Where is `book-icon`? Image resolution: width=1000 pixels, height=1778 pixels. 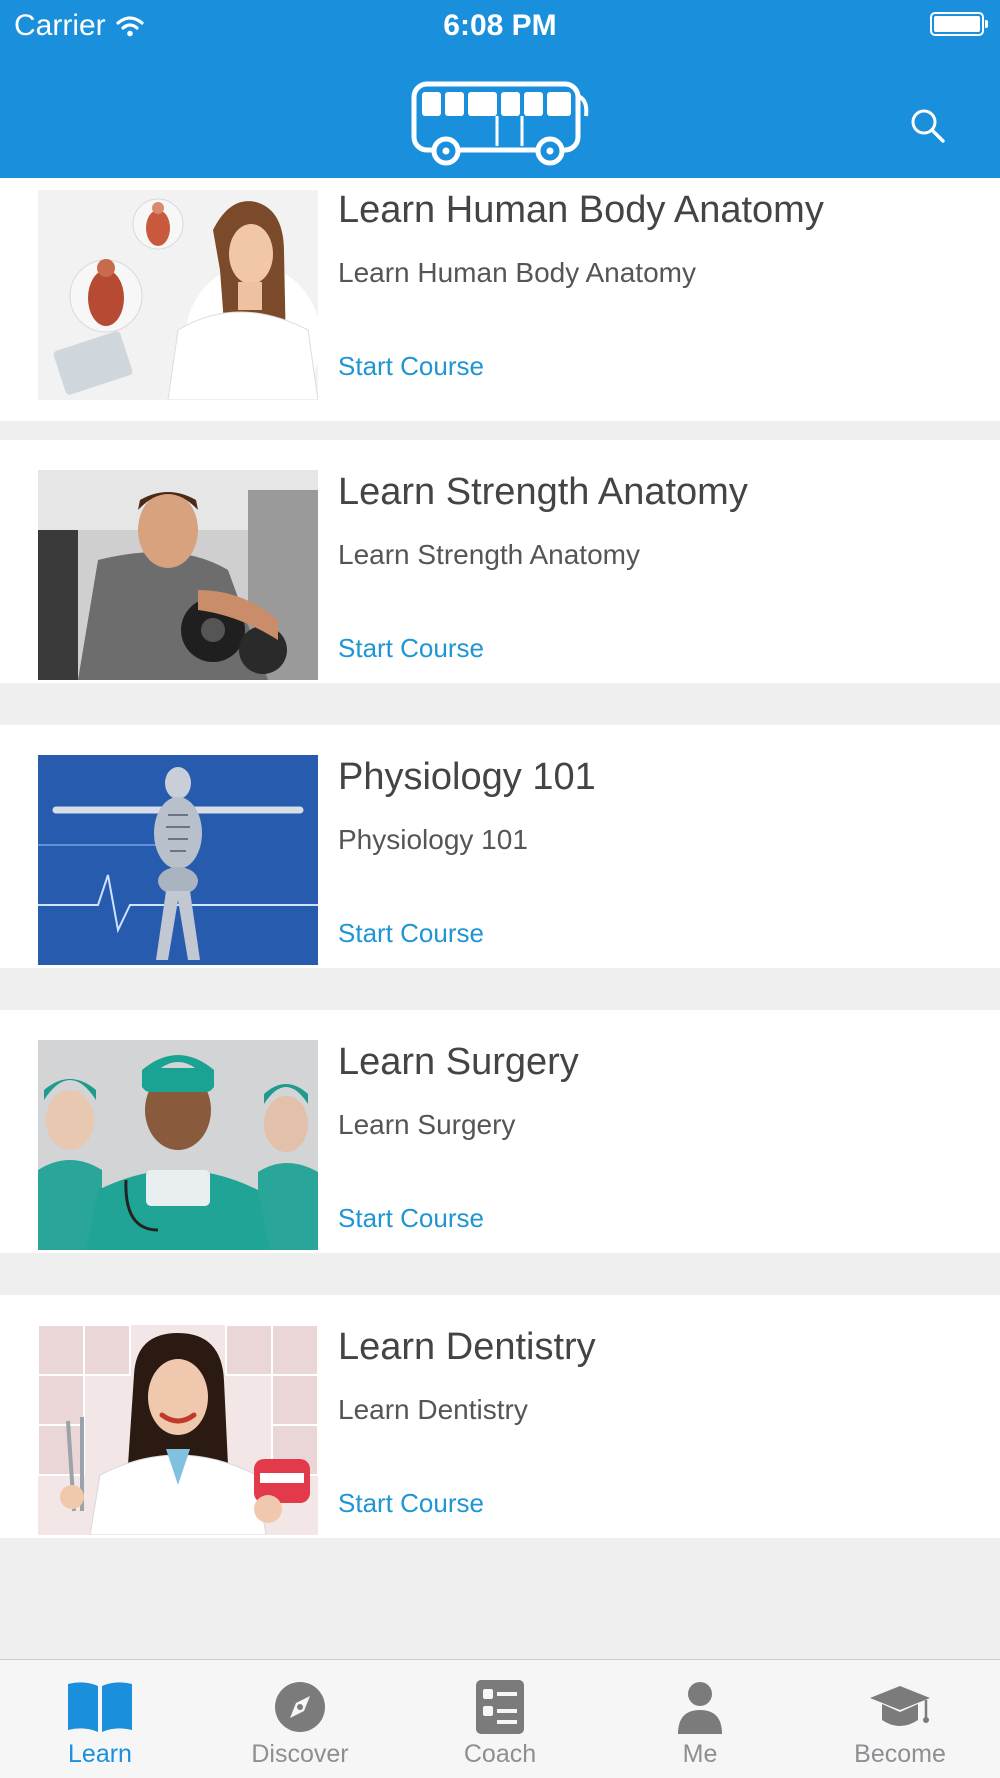 book-icon is located at coordinates (100, 1707).